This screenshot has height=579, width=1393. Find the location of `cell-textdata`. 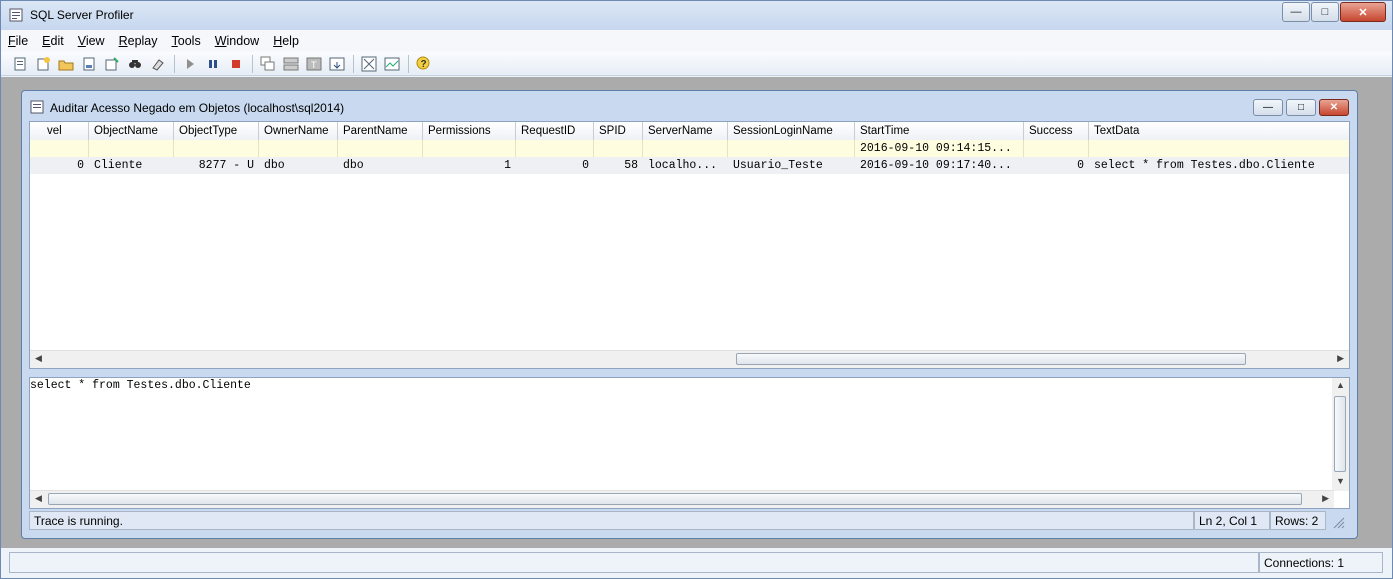

cell-textdata is located at coordinates (1219, 148).